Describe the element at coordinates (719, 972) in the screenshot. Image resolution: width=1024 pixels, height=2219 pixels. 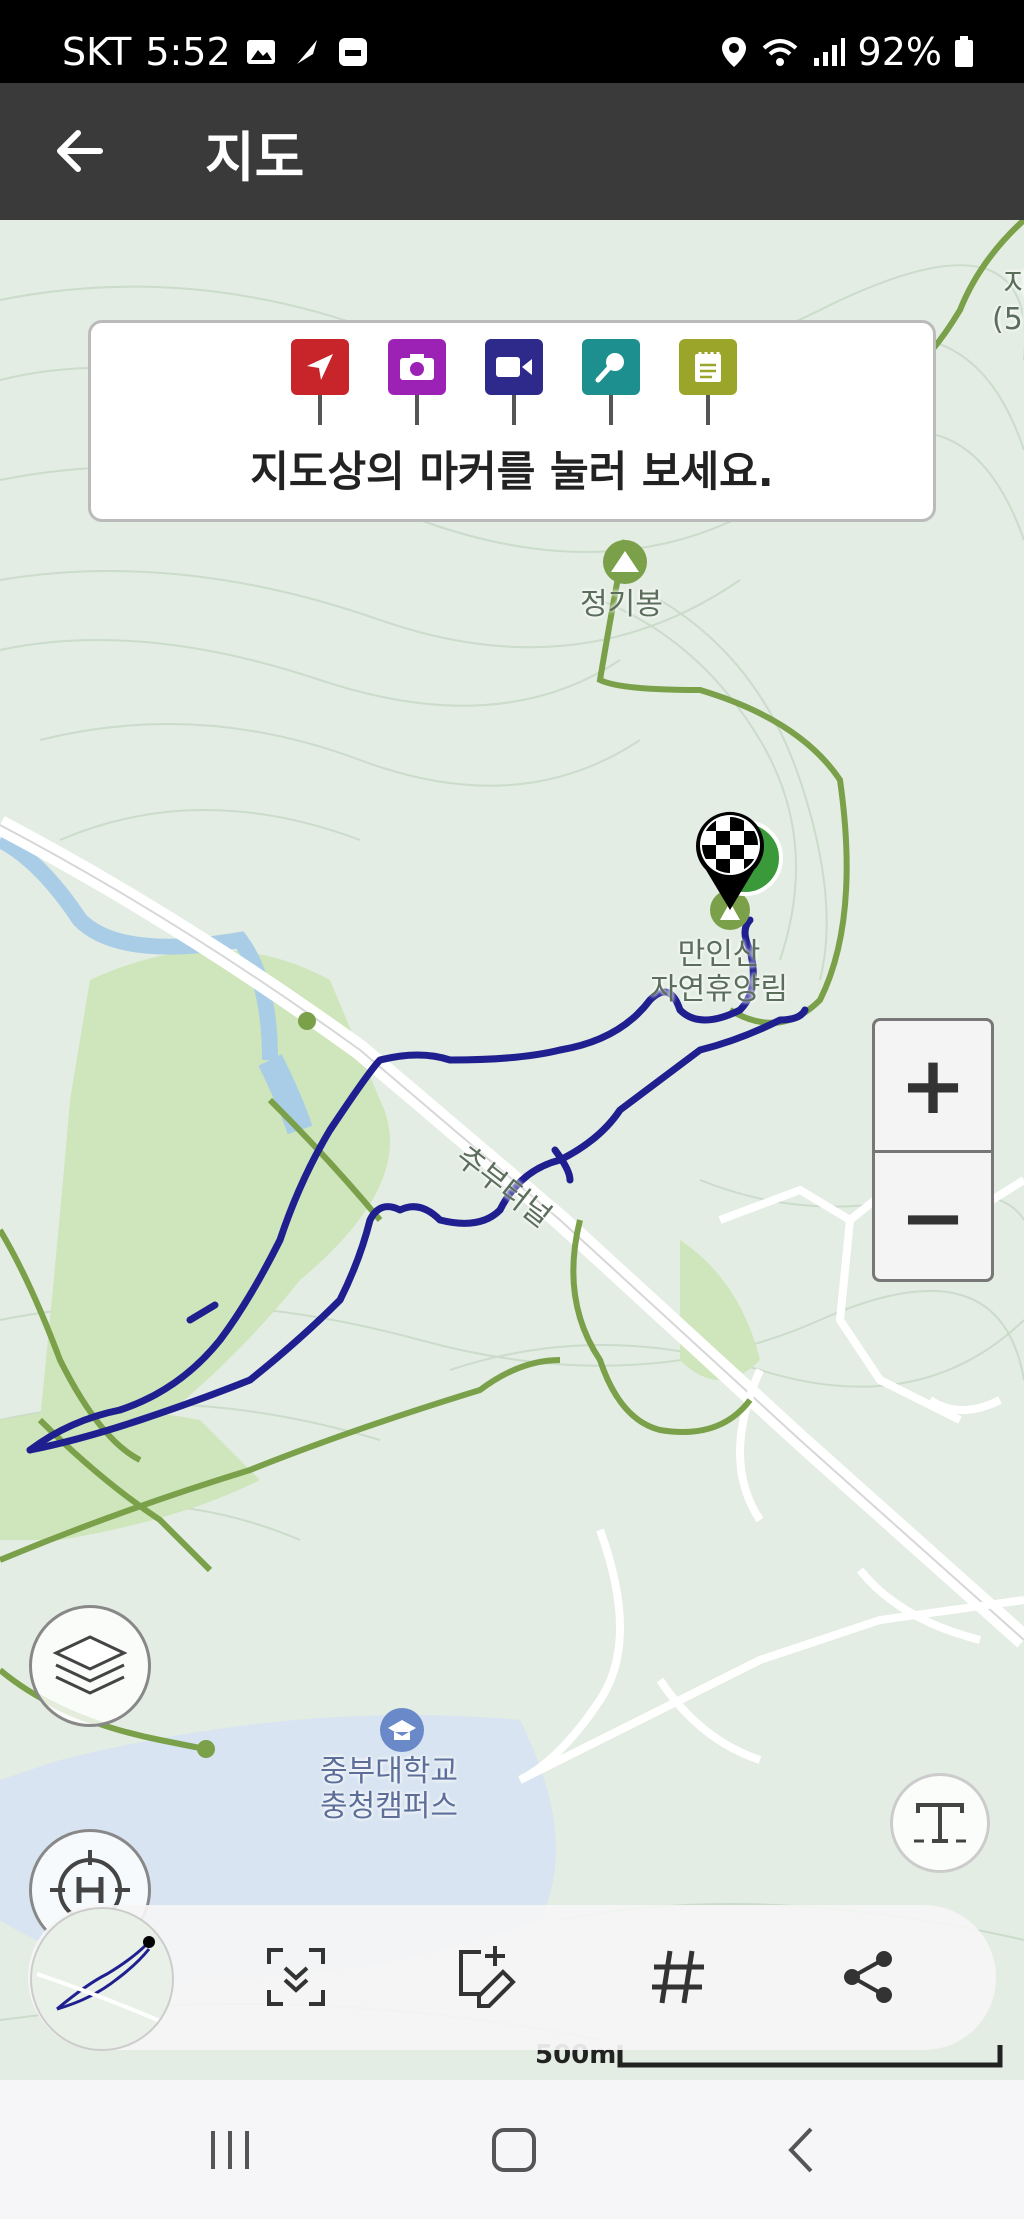
I see `forest-label: 만인산 자연휴양림` at that location.